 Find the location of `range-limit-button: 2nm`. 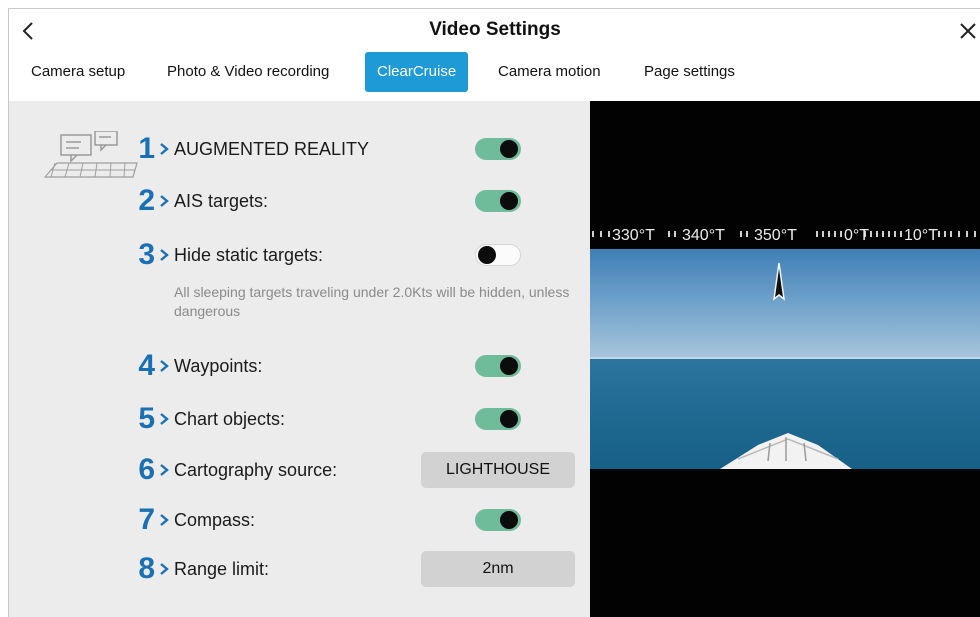

range-limit-button: 2nm is located at coordinates (498, 569).